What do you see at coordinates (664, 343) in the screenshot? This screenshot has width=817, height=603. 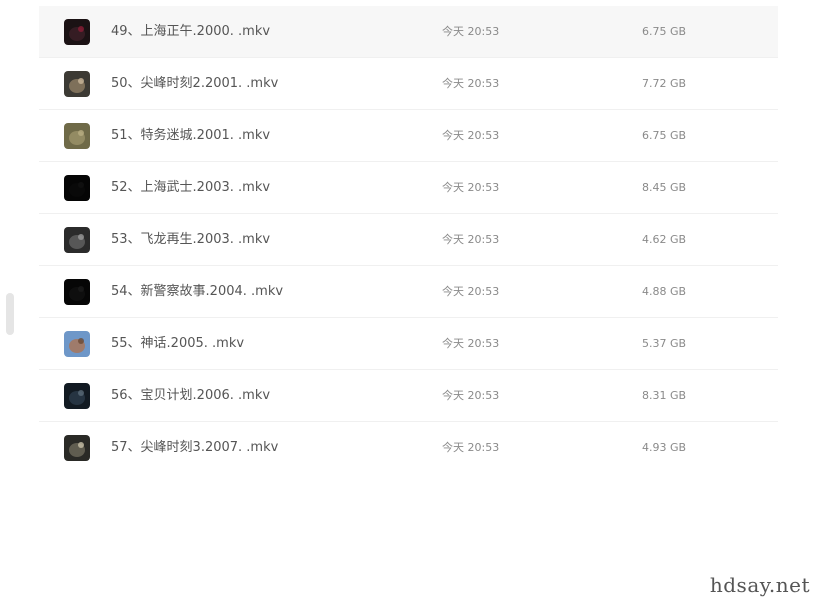 I see `file-size: 5.37 GB` at bounding box center [664, 343].